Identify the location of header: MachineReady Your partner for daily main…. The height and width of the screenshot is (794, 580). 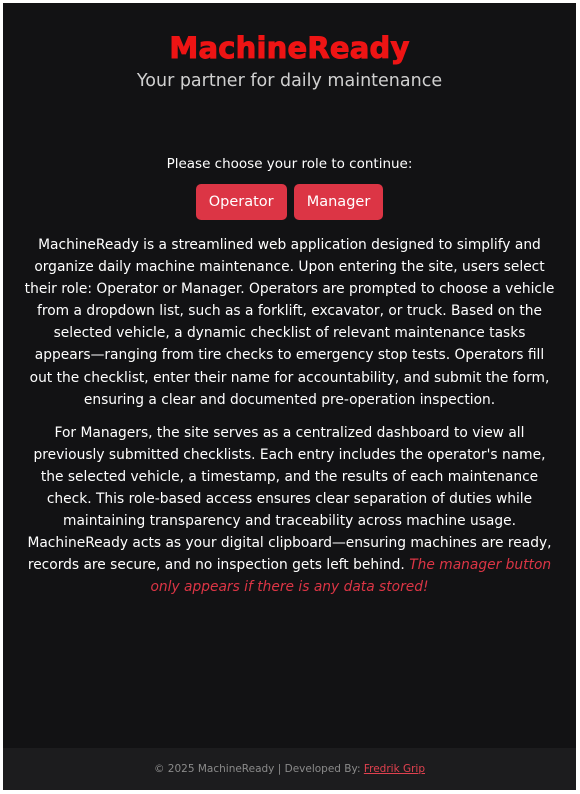
(289, 48).